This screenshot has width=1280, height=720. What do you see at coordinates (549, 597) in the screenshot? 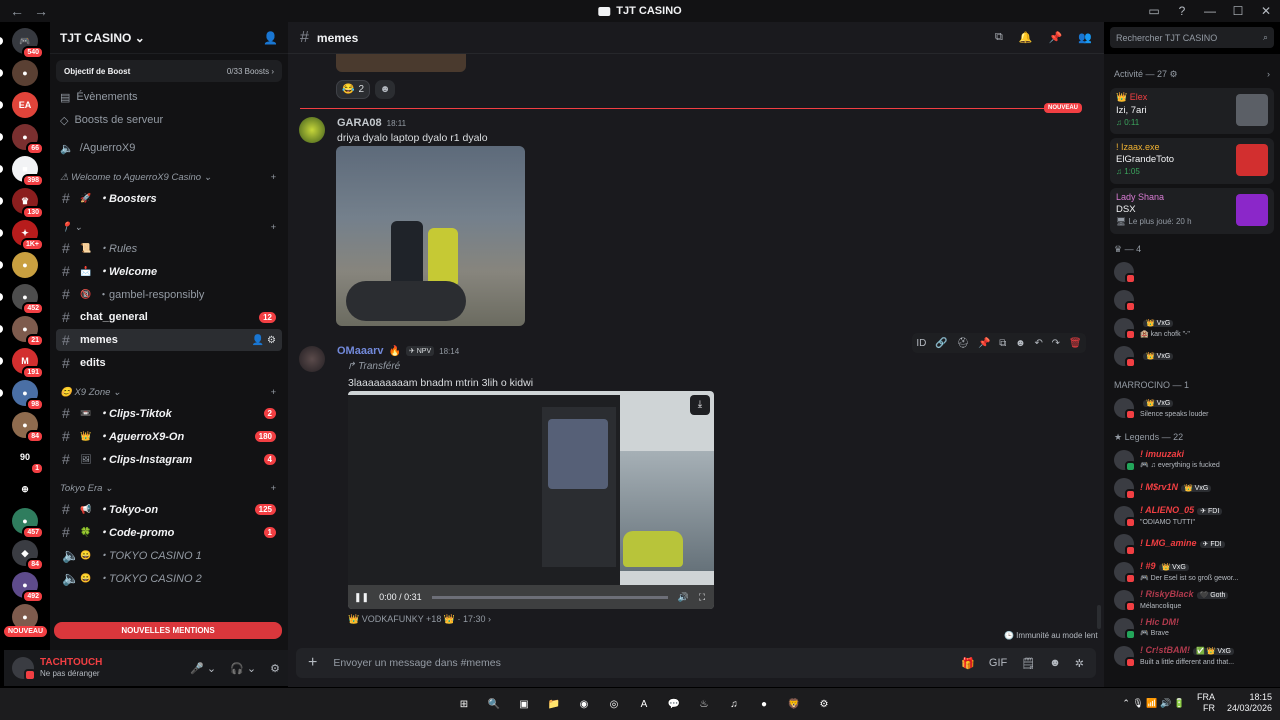
I see `video-progress` at bounding box center [549, 597].